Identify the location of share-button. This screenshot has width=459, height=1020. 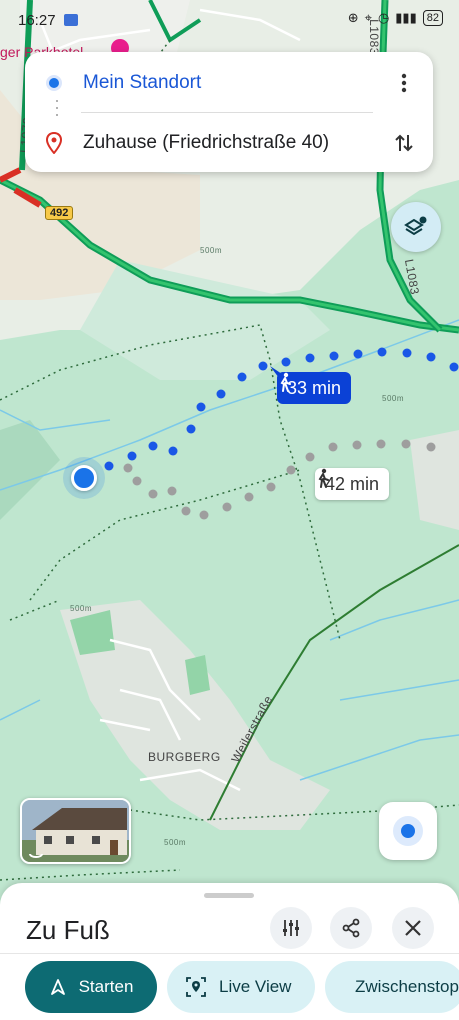
(351, 928).